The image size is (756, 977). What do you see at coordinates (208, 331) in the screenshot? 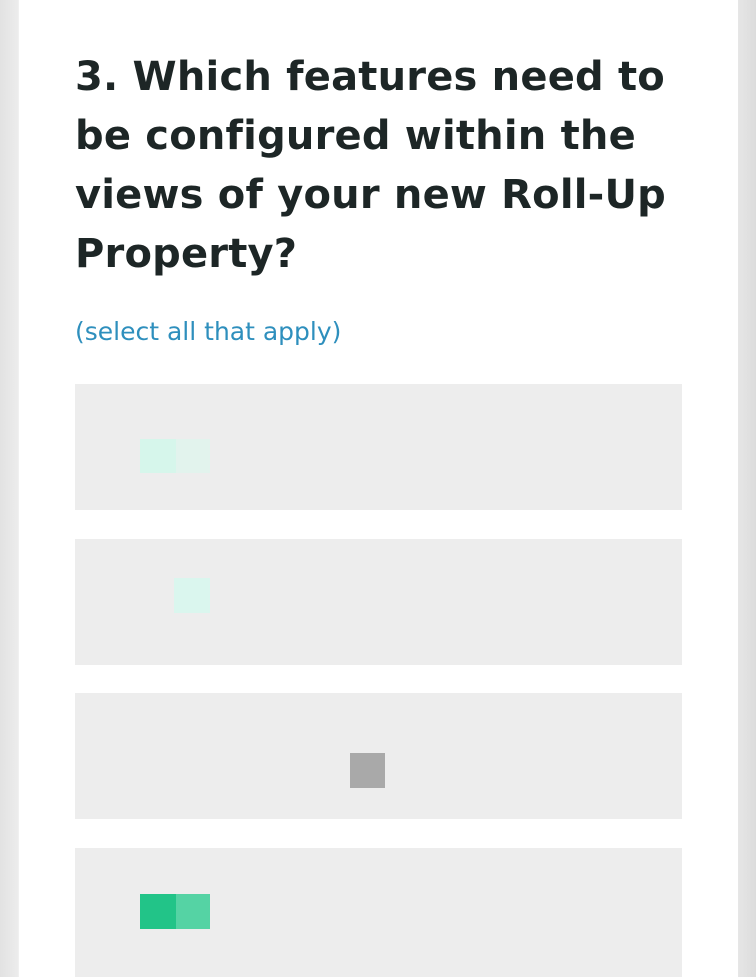
I see `question-hint: (select all that apply)` at bounding box center [208, 331].